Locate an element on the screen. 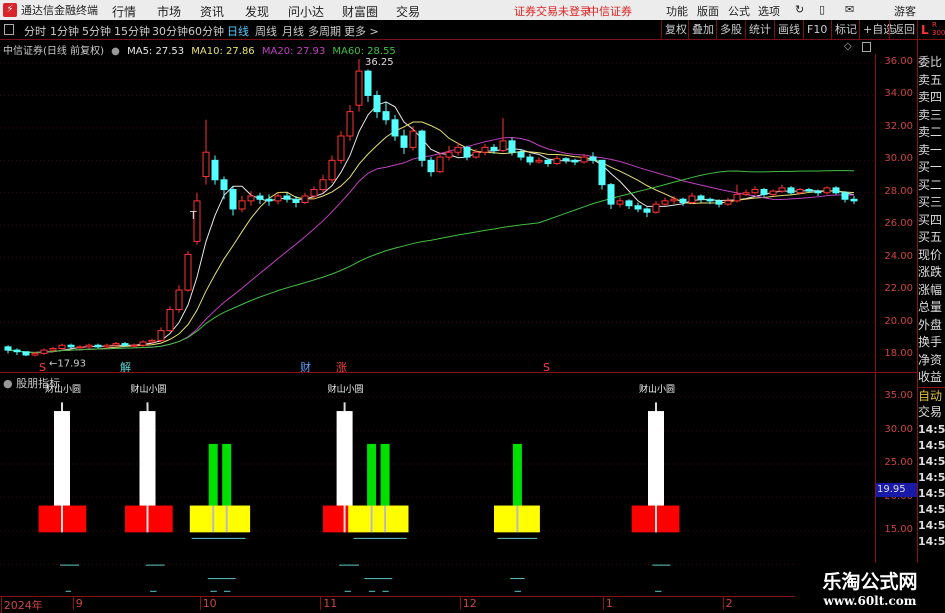 This screenshot has width=945, height=613. menu-news: 资讯 is located at coordinates (212, 11).